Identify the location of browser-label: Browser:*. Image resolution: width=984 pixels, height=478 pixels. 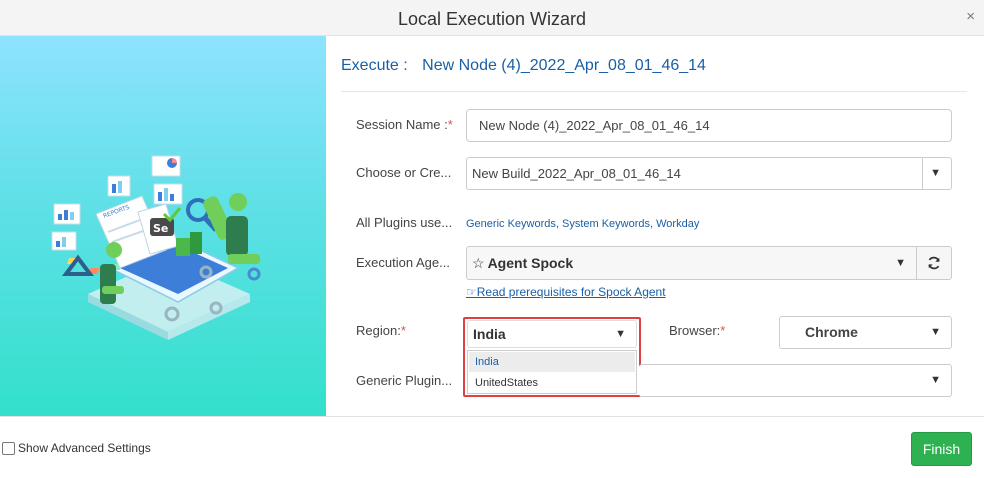
(697, 330).